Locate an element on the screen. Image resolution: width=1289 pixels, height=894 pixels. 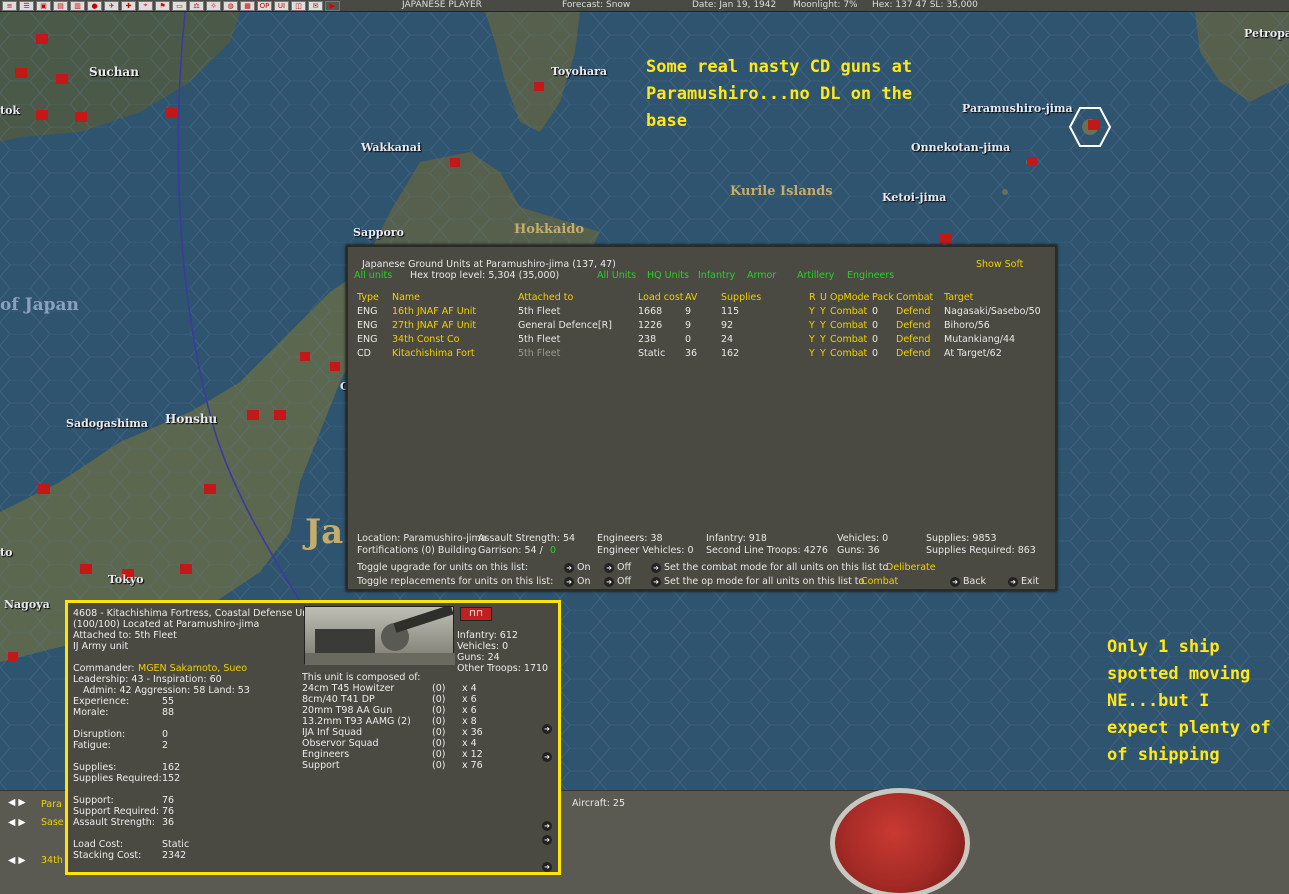
side-item: Para is located at coordinates (51, 804).